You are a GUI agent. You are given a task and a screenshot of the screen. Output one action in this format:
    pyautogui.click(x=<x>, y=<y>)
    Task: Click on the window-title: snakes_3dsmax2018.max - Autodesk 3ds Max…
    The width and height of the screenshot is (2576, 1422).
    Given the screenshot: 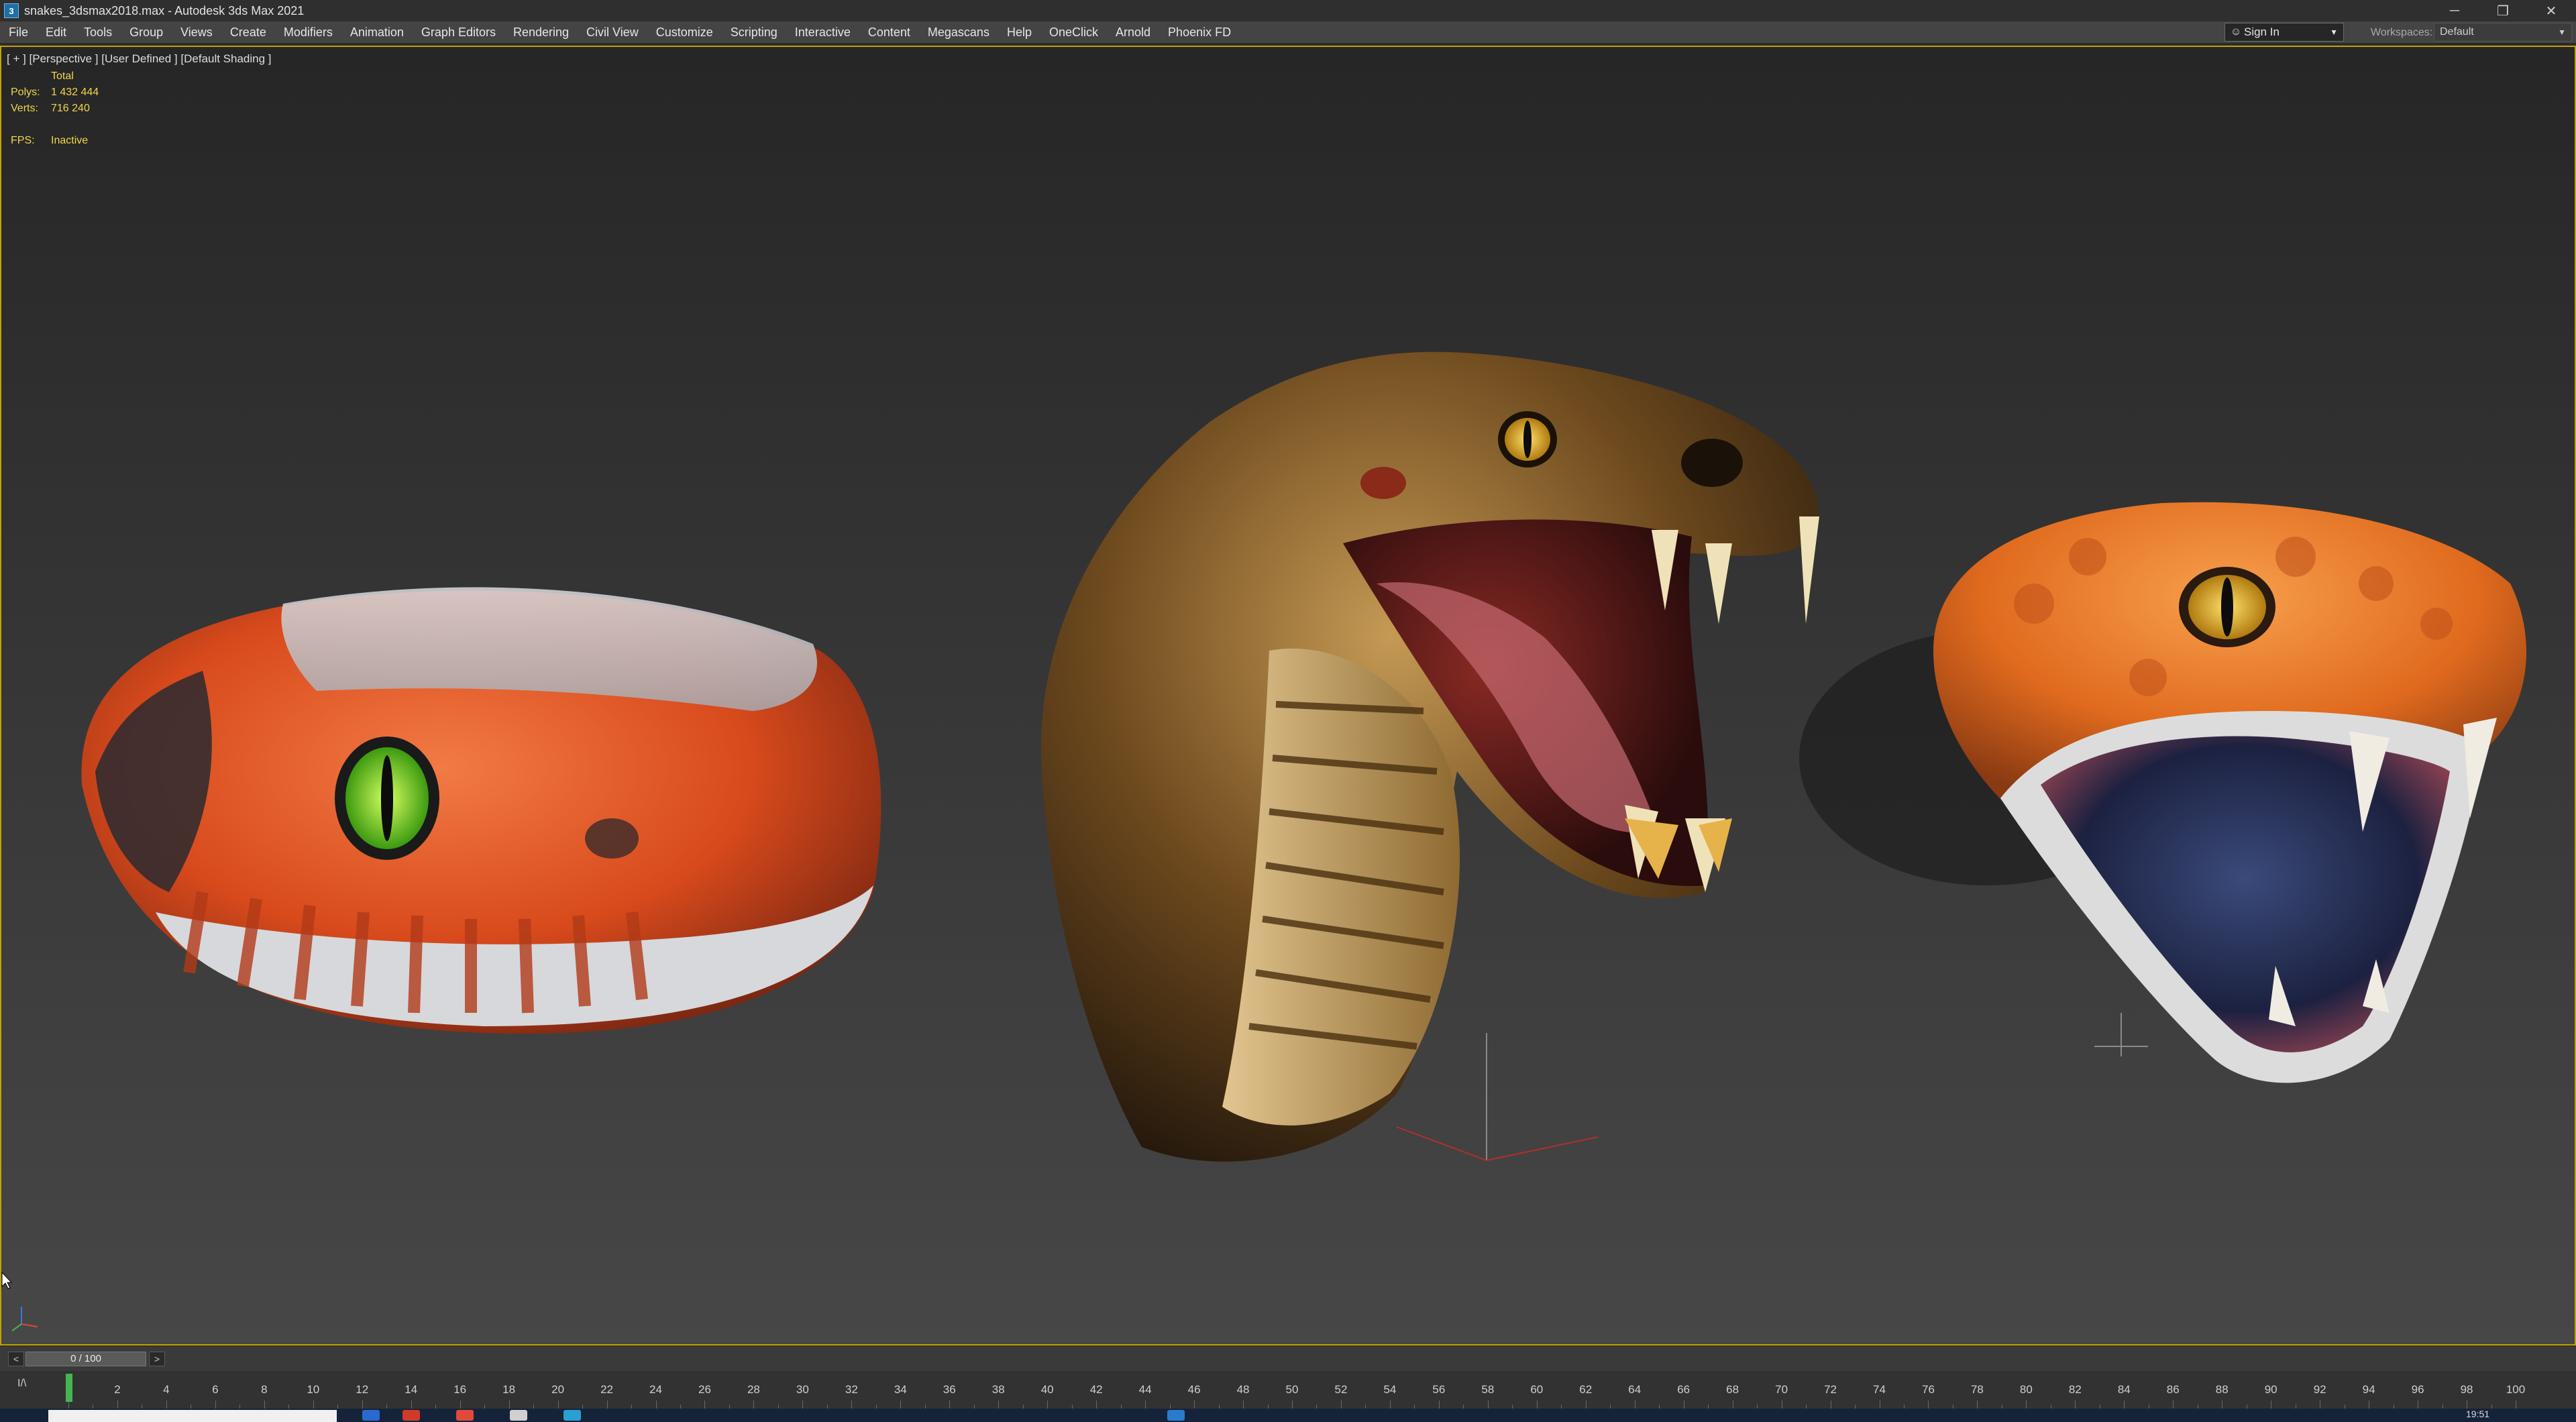 What is the action you would take?
    pyautogui.click(x=164, y=10)
    